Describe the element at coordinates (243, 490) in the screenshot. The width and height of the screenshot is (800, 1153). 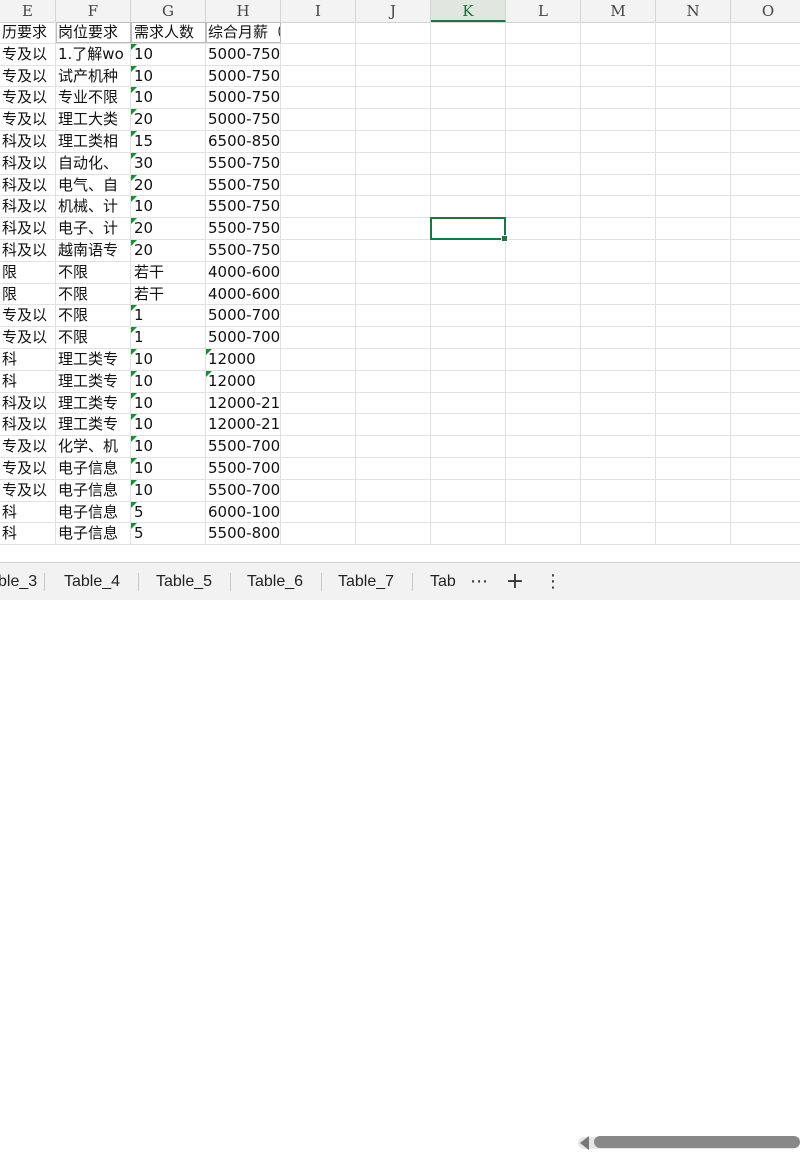
I see `cell-h: 5500-7000` at that location.